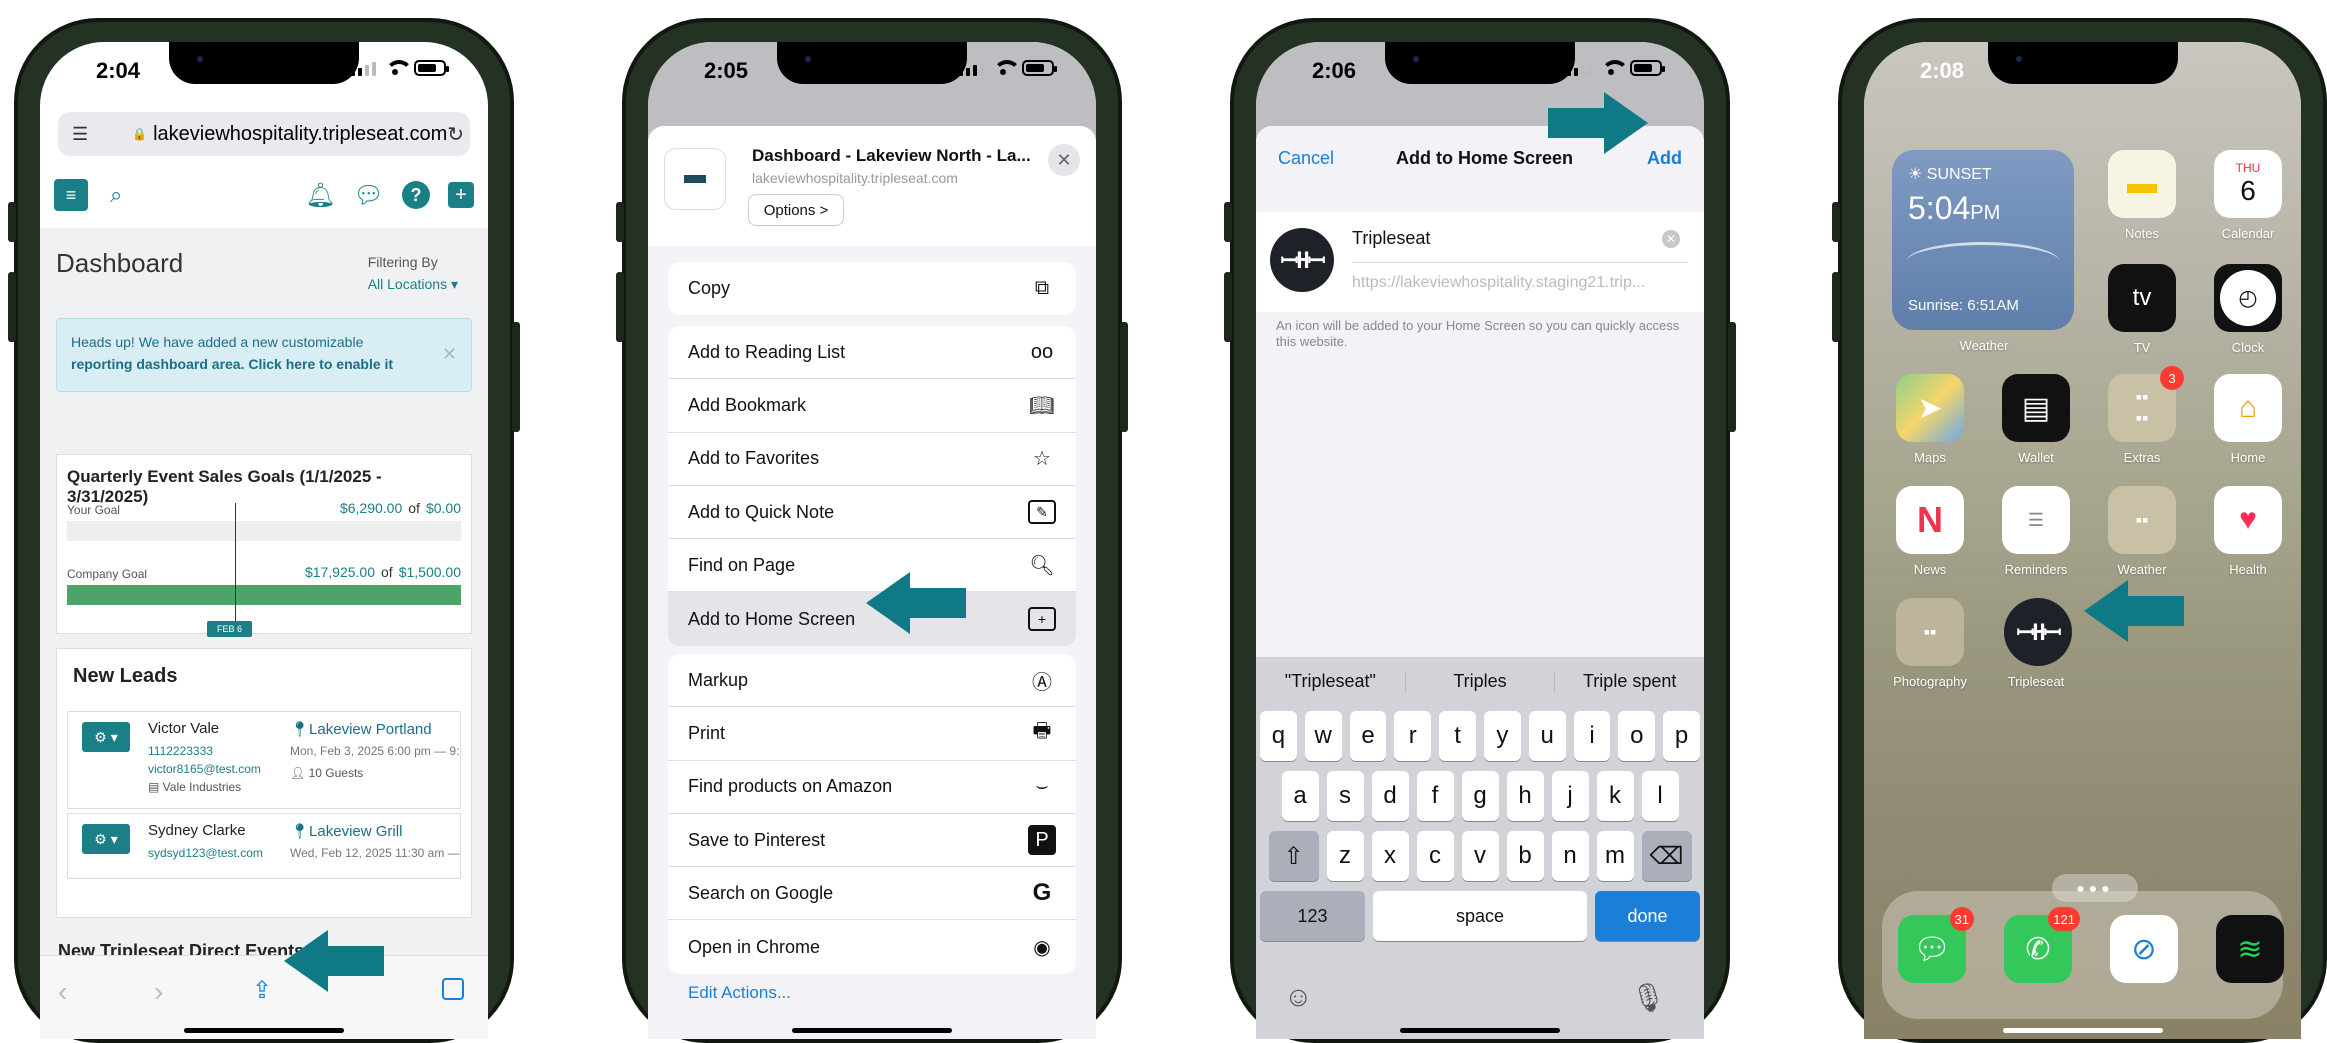 This screenshot has width=2327, height=1043. I want to click on key: z, so click(1345, 856).